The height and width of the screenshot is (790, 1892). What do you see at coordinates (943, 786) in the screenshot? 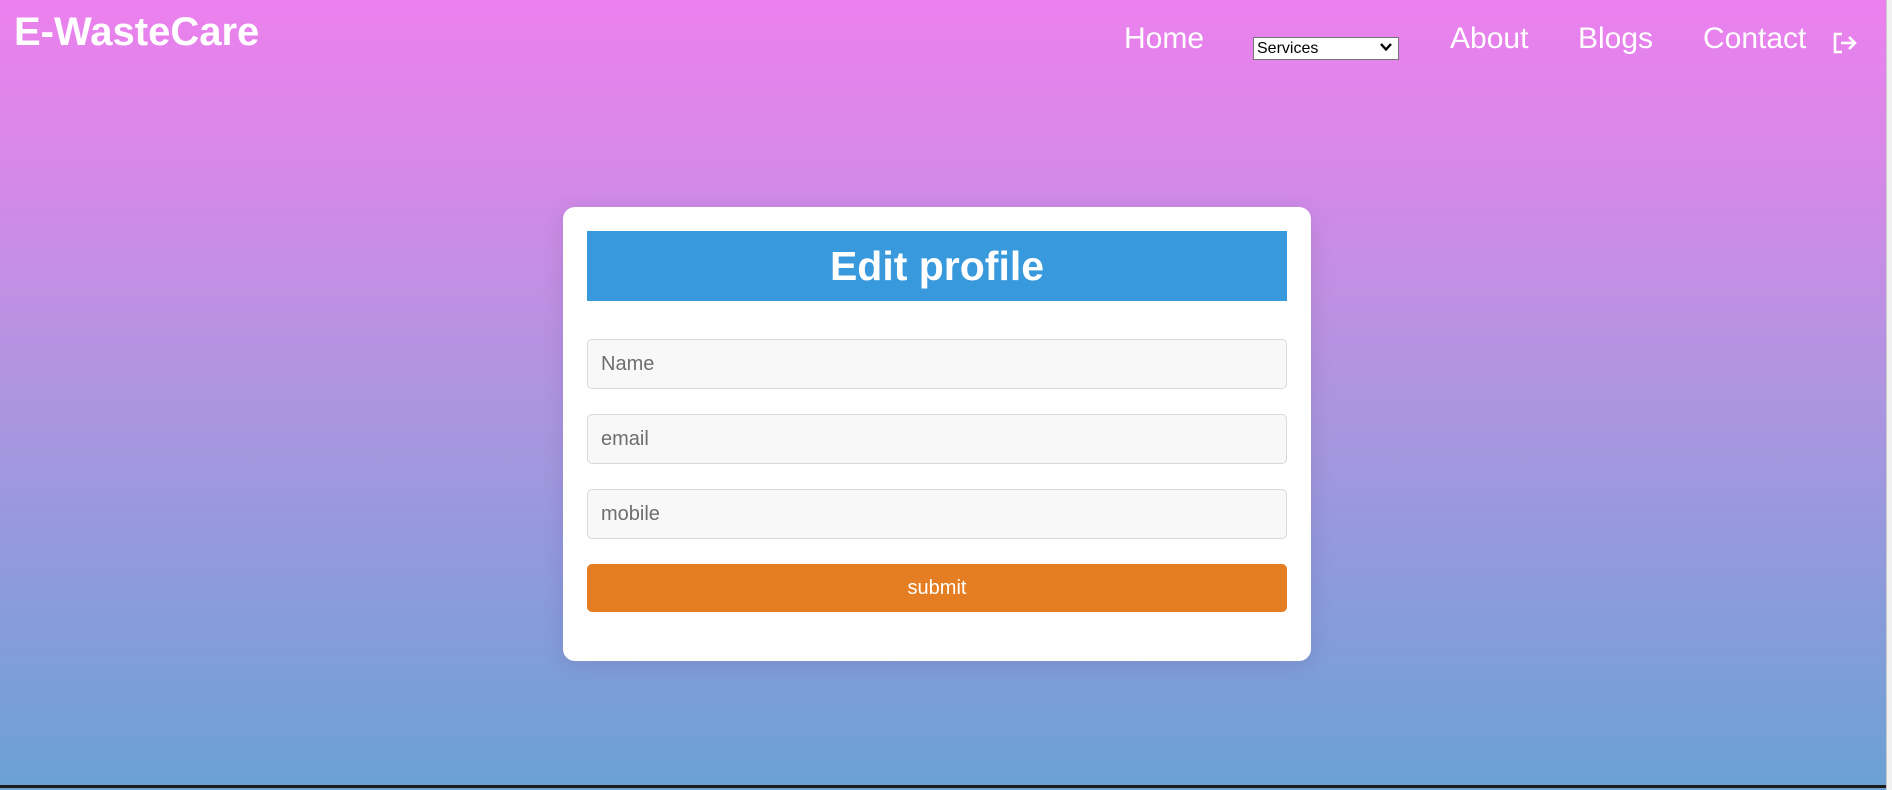
I see `window-bottom-border` at bounding box center [943, 786].